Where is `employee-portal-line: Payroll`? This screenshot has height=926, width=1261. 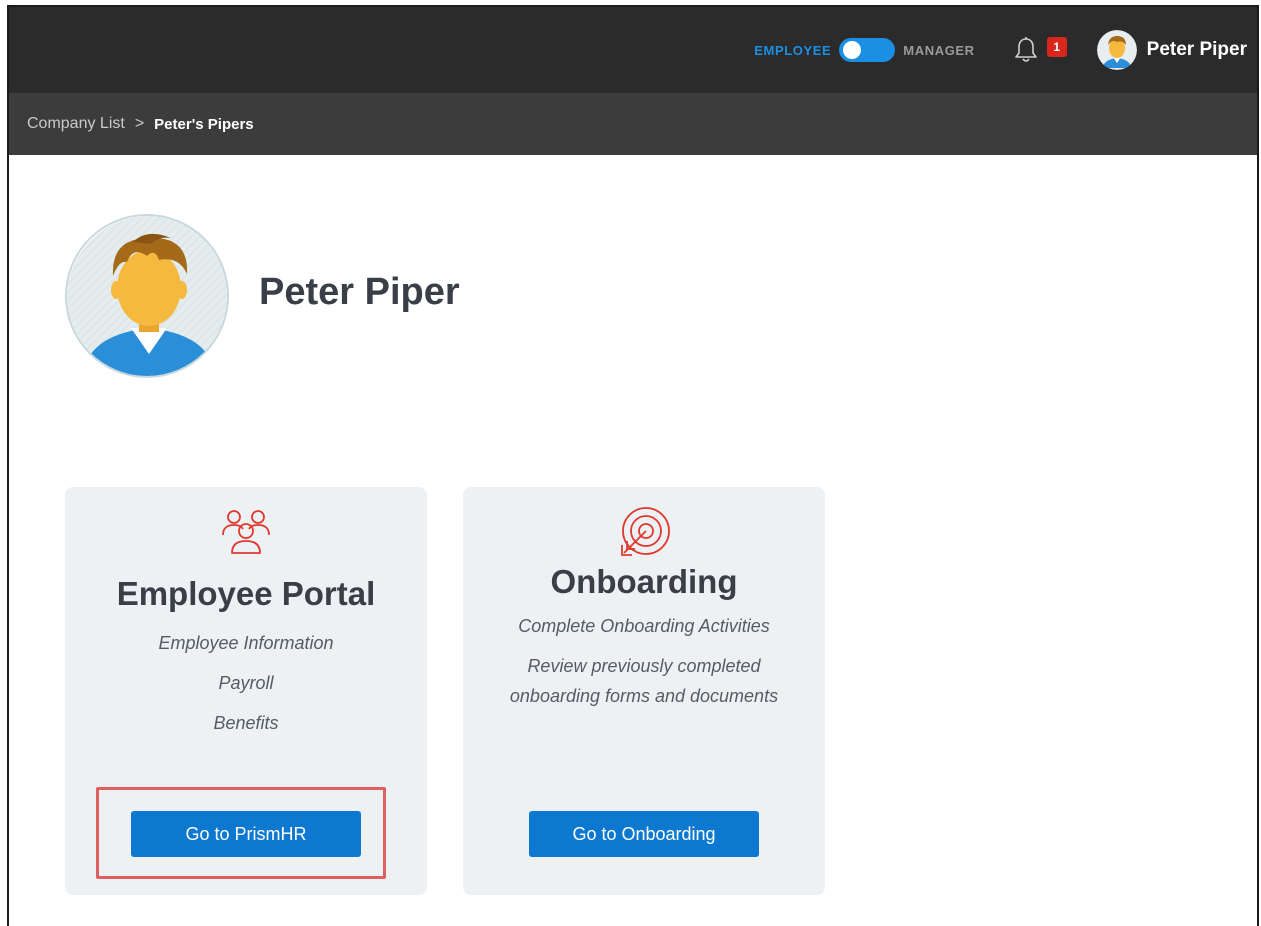 employee-portal-line: Payroll is located at coordinates (246, 683).